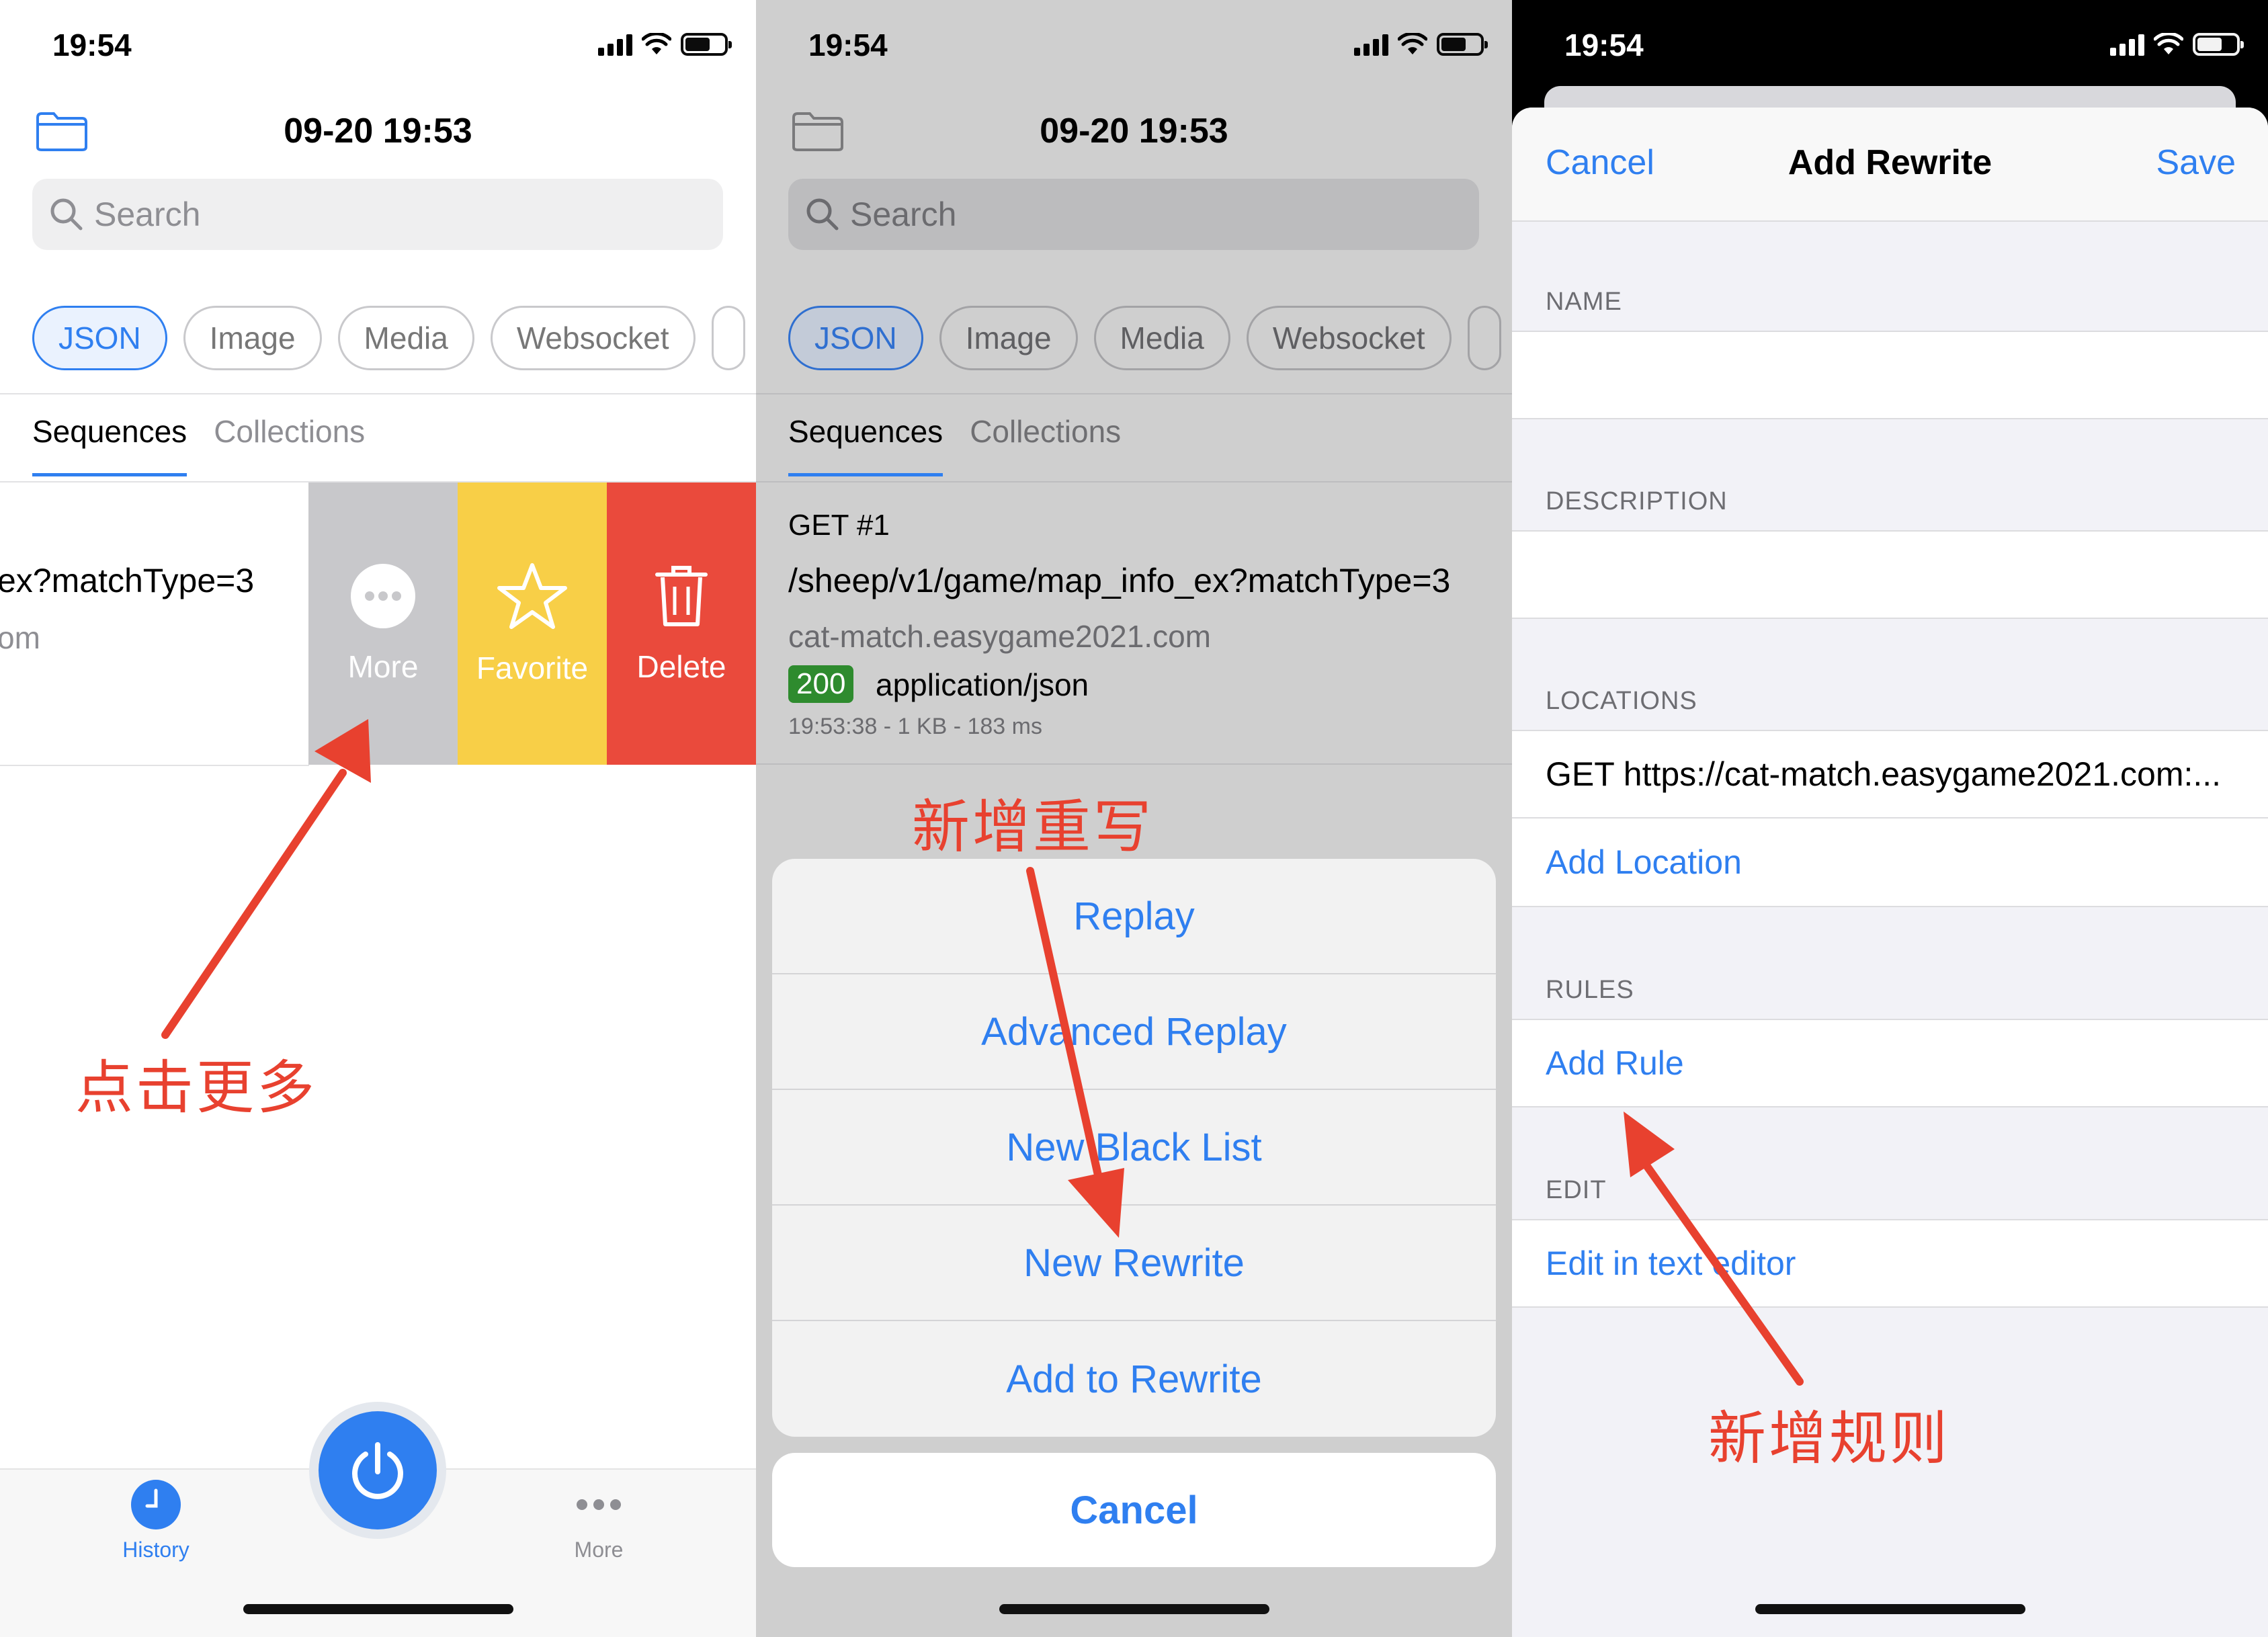  I want to click on annotation-add-rule: 新增规则, so click(1829, 1438).